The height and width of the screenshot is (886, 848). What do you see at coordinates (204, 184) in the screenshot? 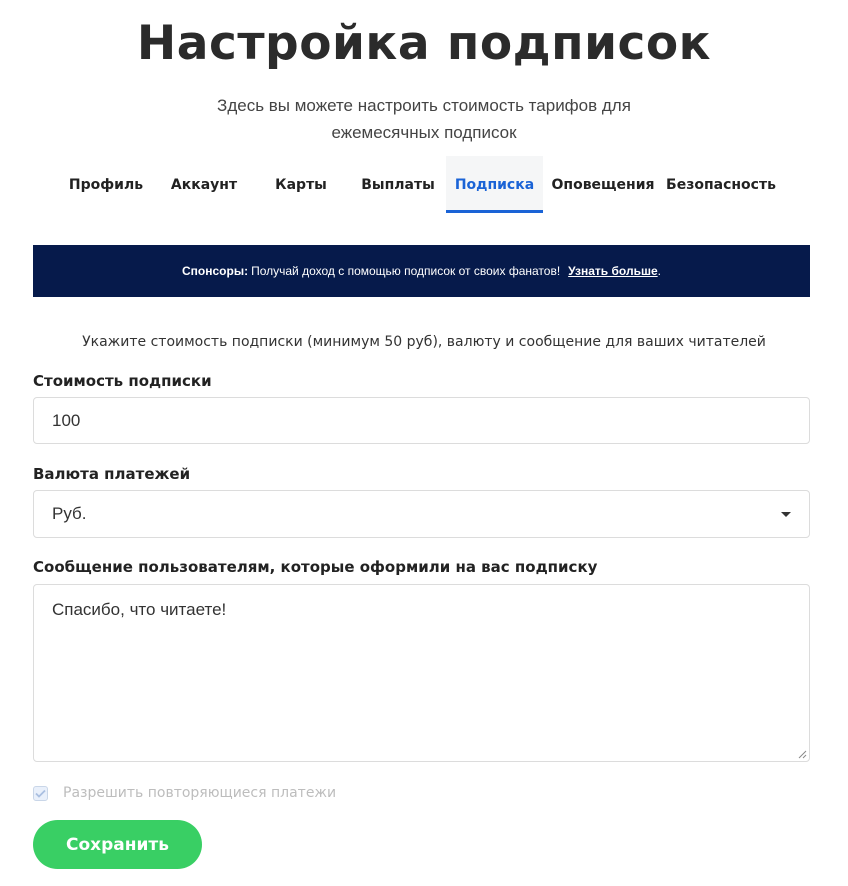
I see `tab-account: Аккаунт` at bounding box center [204, 184].